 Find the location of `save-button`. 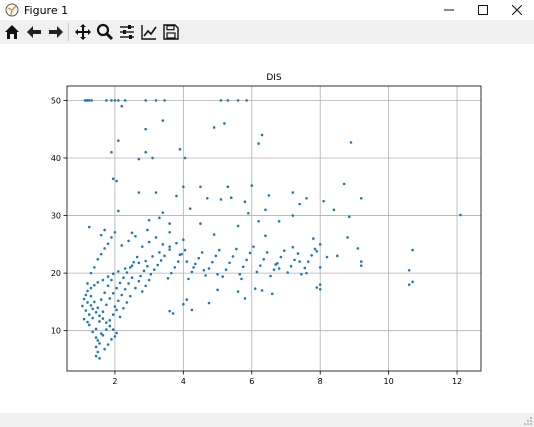

save-button is located at coordinates (171, 32).